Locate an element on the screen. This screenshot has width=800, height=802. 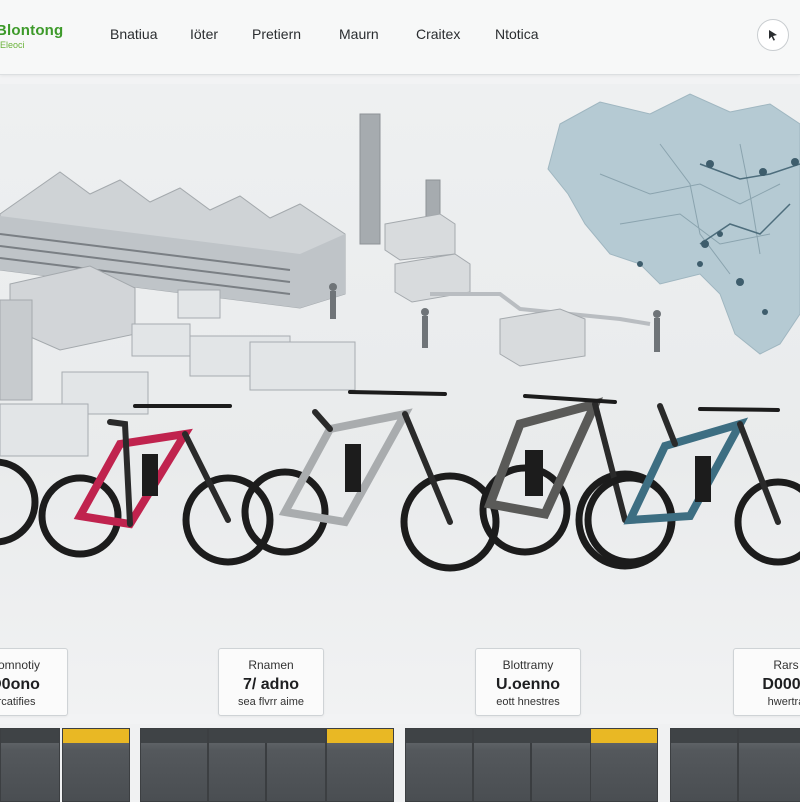
stat-card-title: Rnamen is located at coordinates (271, 665).